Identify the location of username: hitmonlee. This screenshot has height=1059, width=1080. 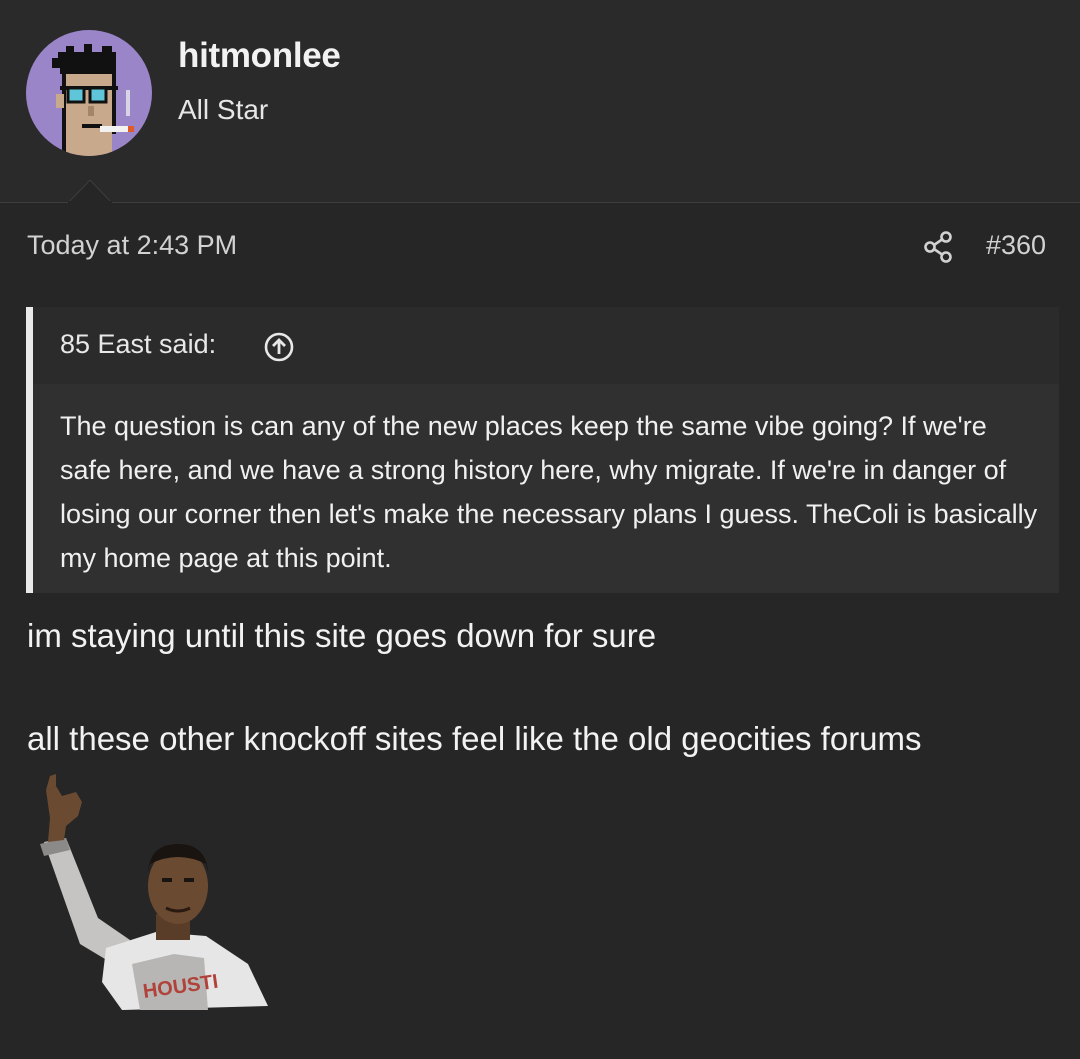
(259, 56).